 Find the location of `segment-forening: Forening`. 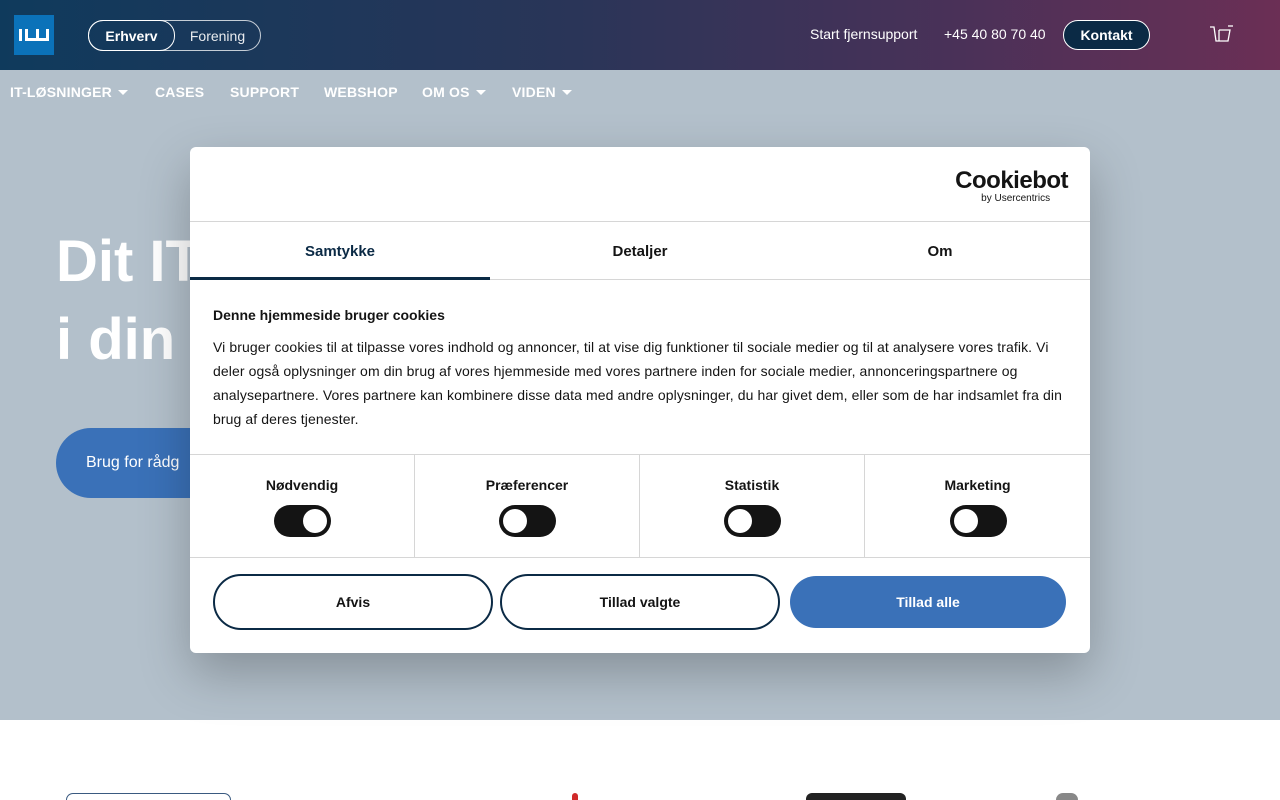

segment-forening: Forening is located at coordinates (217, 35).